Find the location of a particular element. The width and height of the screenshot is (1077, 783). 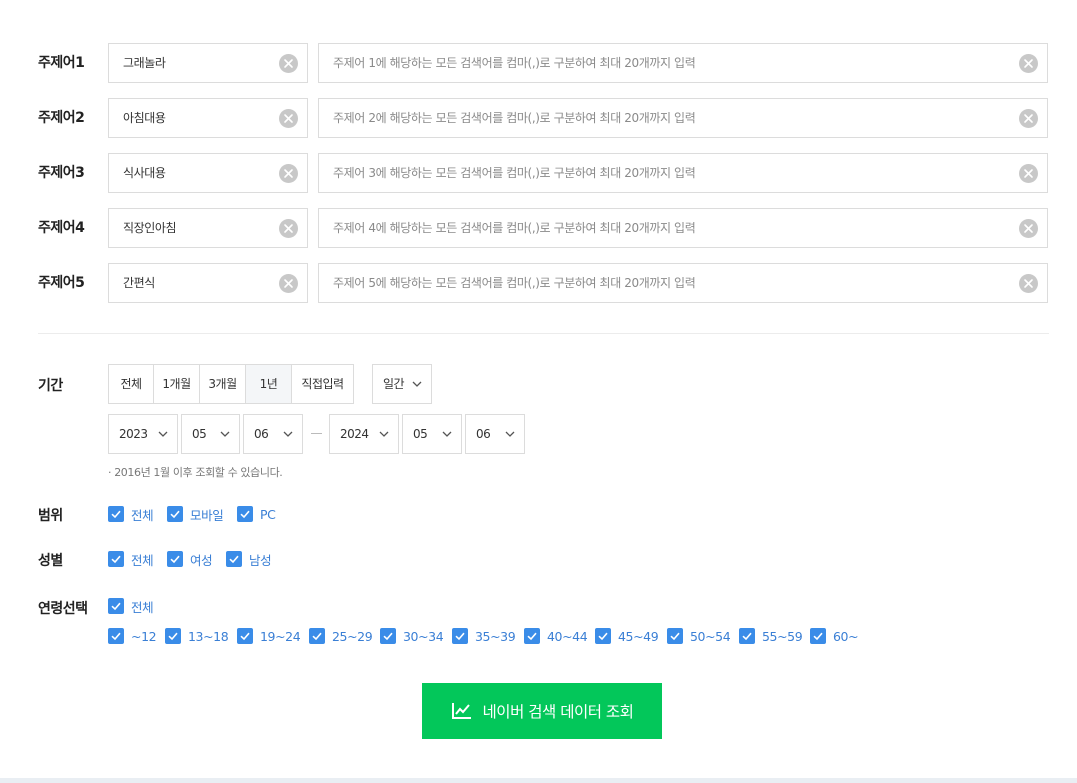

topic-name-input: 직장인아침 is located at coordinates (208, 228).